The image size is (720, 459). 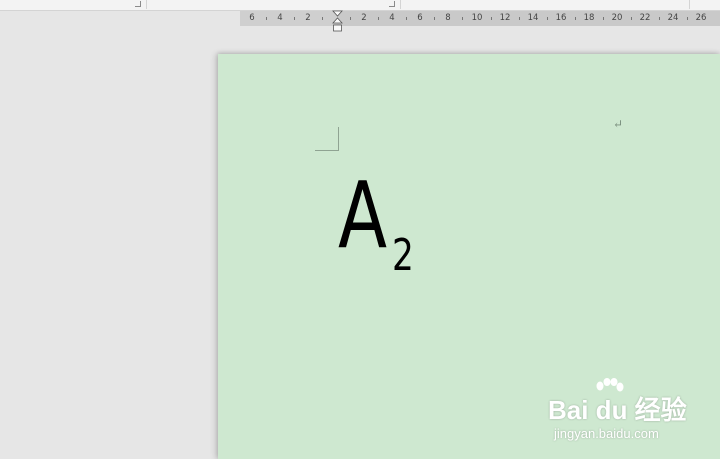 What do you see at coordinates (617, 18) in the screenshot?
I see `ruler-number: 20` at bounding box center [617, 18].